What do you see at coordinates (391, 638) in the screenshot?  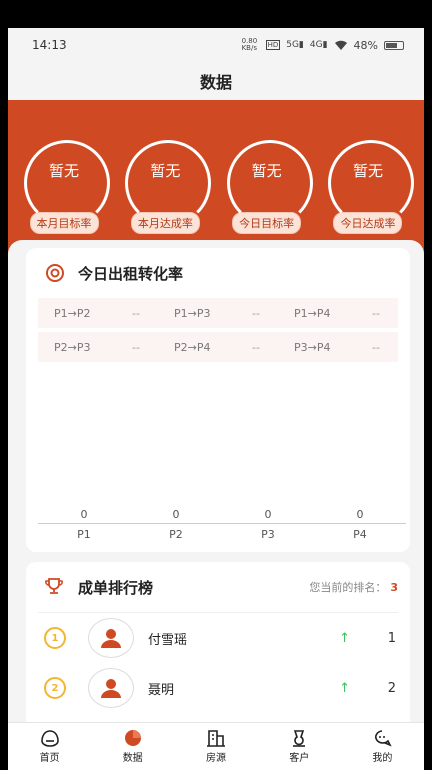 I see `deal-count: 1` at bounding box center [391, 638].